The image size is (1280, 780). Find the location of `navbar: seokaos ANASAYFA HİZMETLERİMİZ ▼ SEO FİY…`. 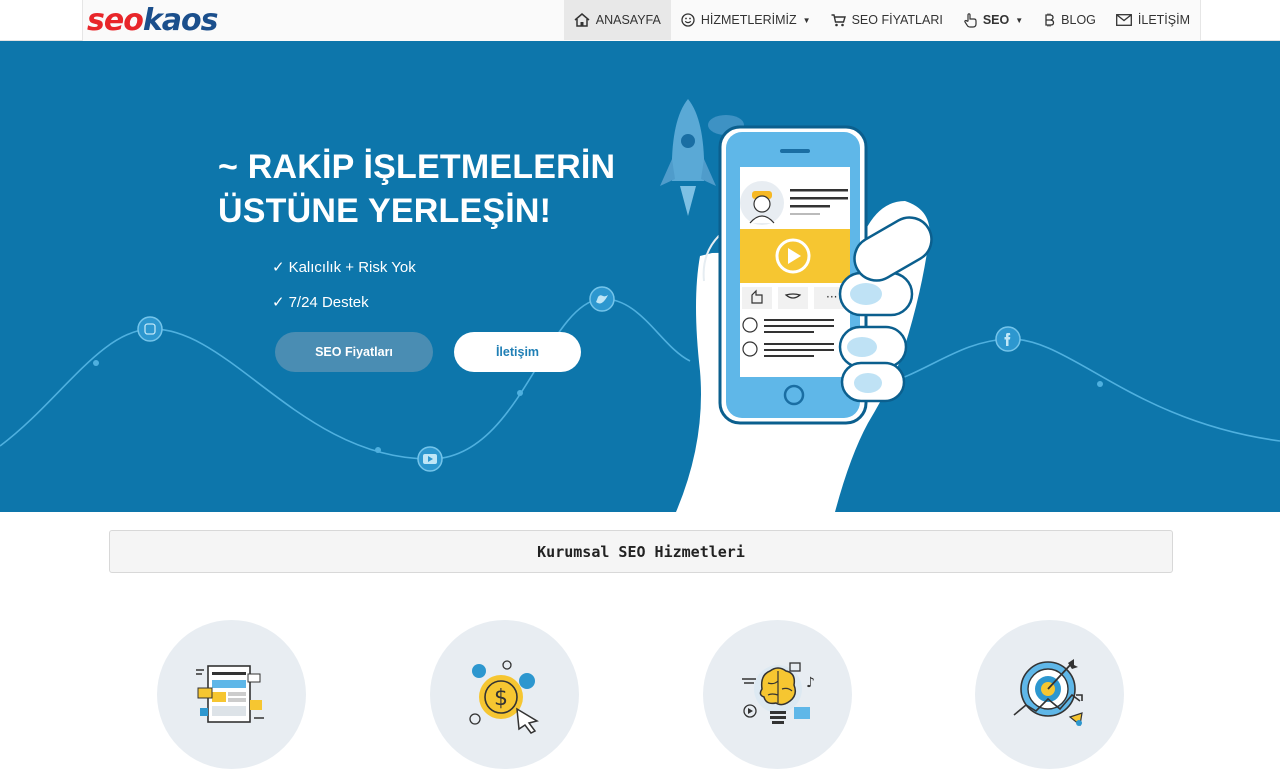

navbar: seokaos ANASAYFA HİZMETLERİMİZ ▼ SEO FİY… is located at coordinates (640, 20).